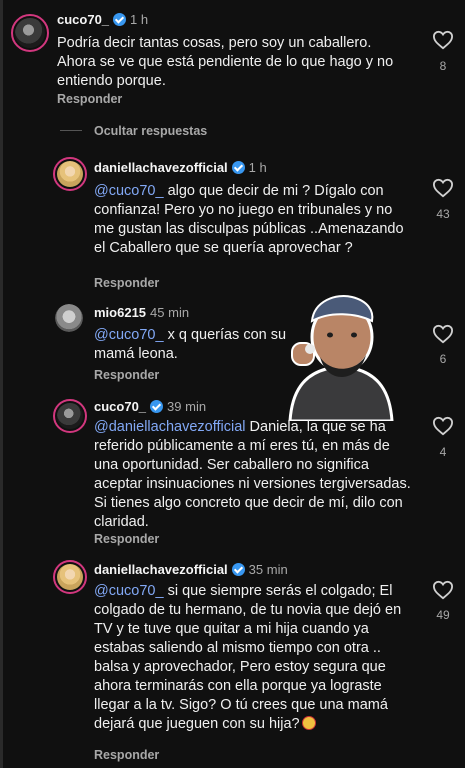 The height and width of the screenshot is (768, 465). Describe the element at coordinates (443, 214) in the screenshot. I see `like-count: 43` at that location.